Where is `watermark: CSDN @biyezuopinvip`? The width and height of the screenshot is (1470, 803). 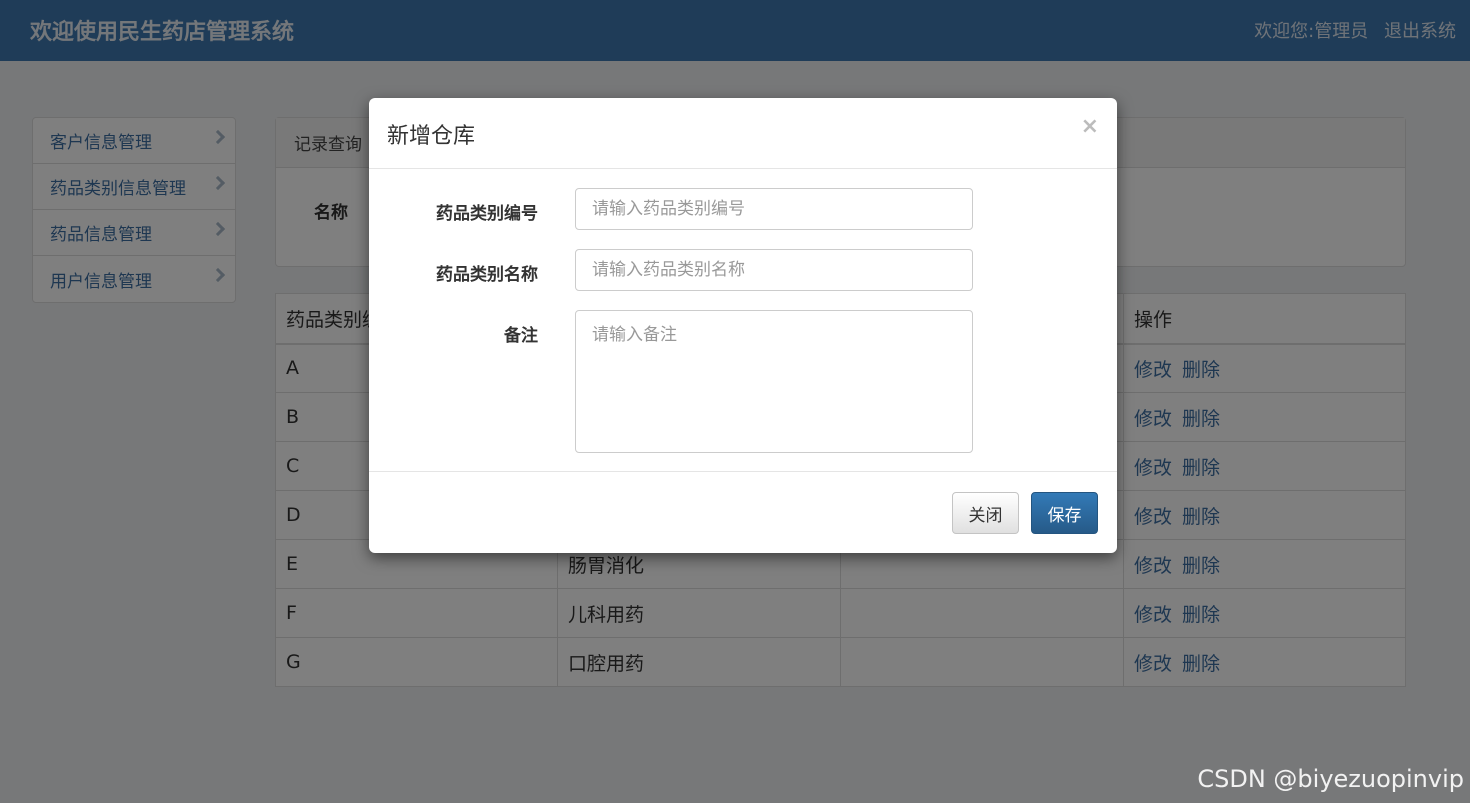 watermark: CSDN @biyezuopinvip is located at coordinates (1330, 779).